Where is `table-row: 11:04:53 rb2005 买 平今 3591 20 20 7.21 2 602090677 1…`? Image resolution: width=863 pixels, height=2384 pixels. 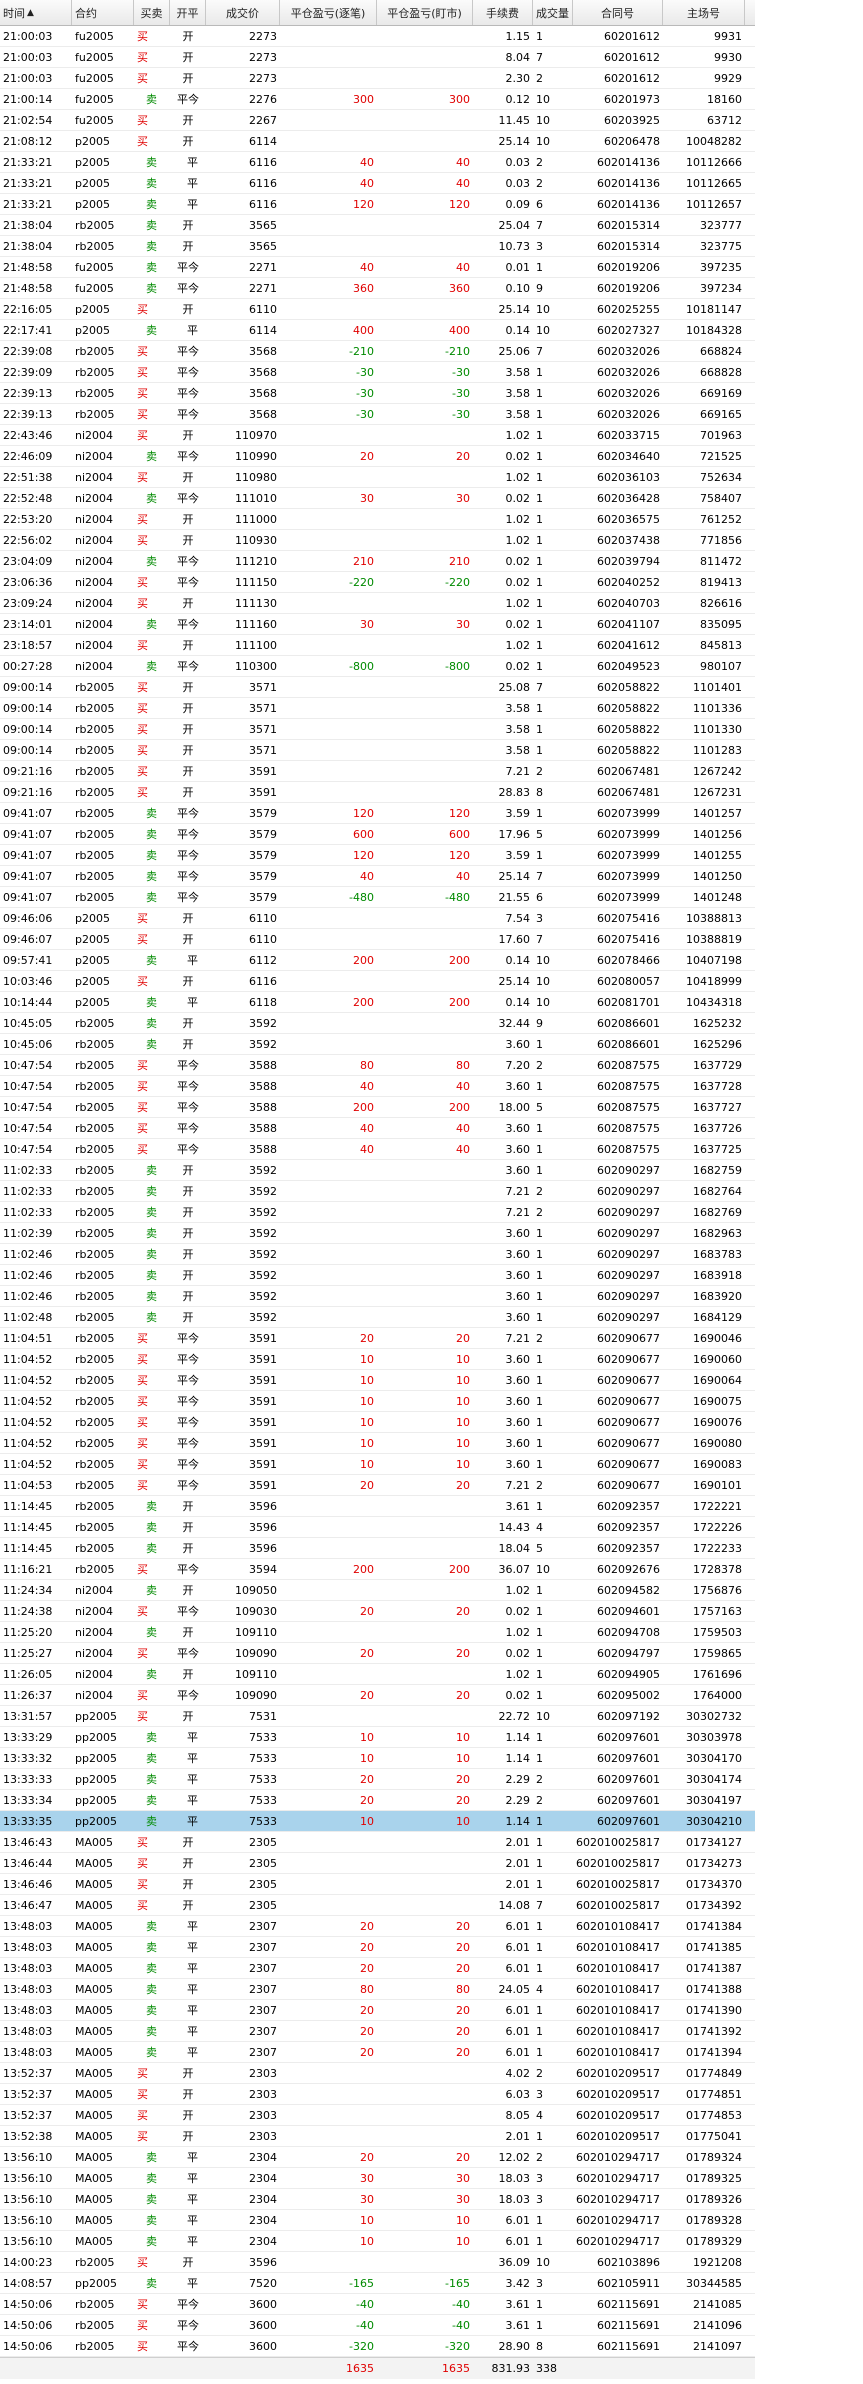 table-row: 11:04:53 rb2005 买 平今 3591 20 20 7.21 2 602090677 1… is located at coordinates (377, 1485).